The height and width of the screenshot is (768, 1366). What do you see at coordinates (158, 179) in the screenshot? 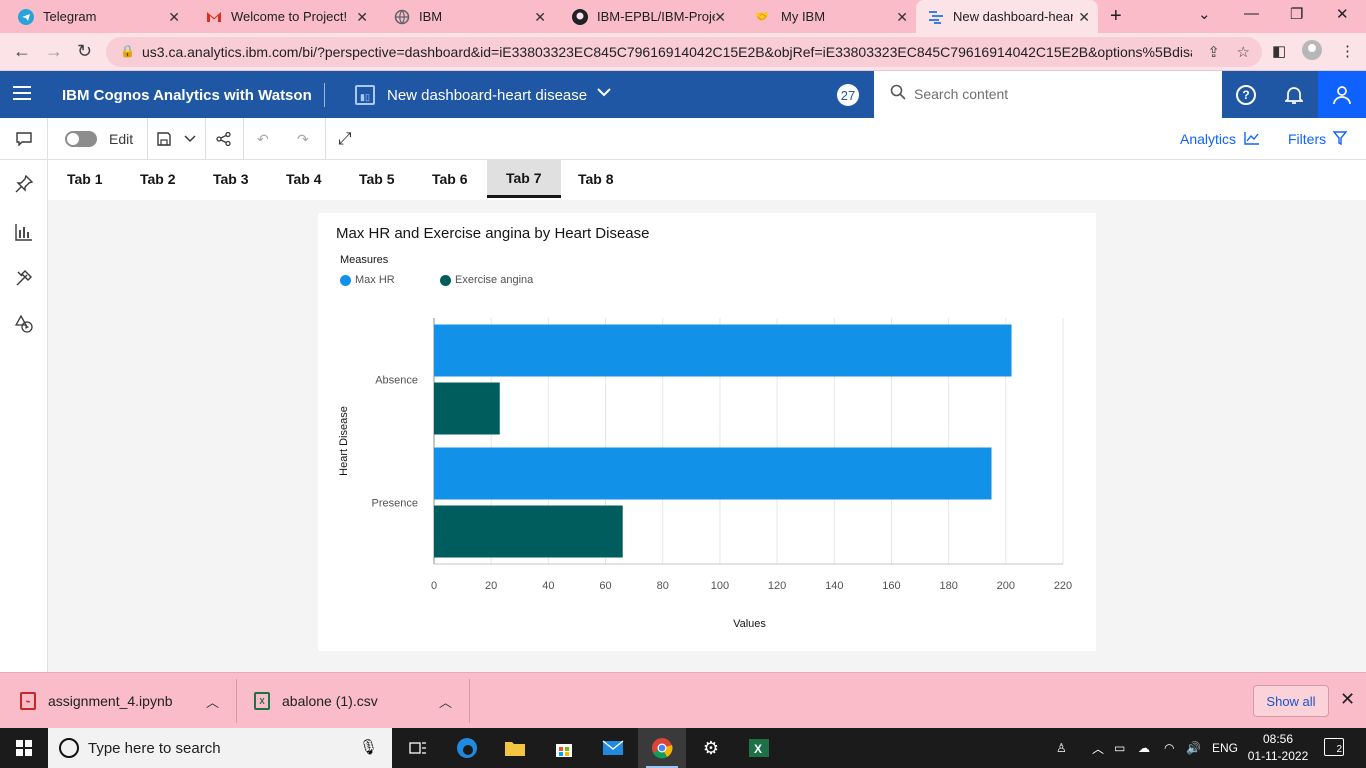
I see `tab-2: Tab 2` at bounding box center [158, 179].